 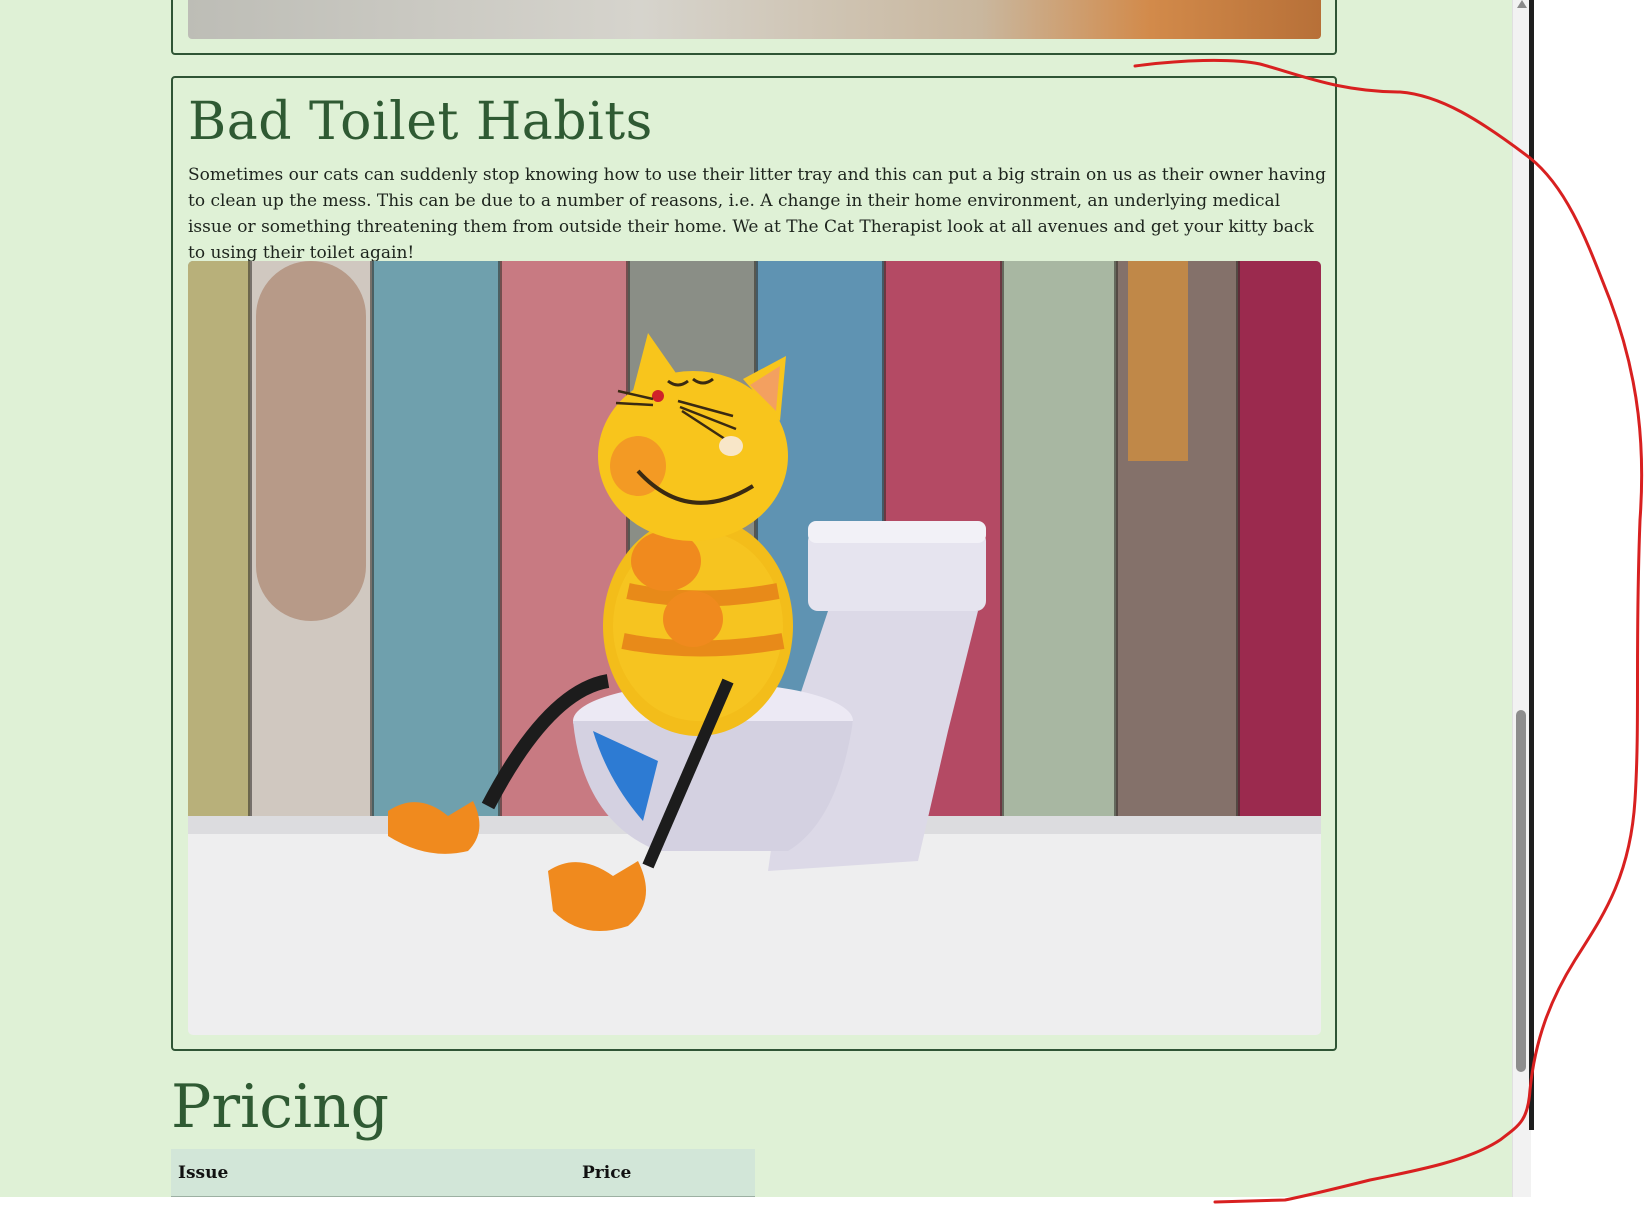 What do you see at coordinates (1531, 565) in the screenshot?
I see `window-edge` at bounding box center [1531, 565].